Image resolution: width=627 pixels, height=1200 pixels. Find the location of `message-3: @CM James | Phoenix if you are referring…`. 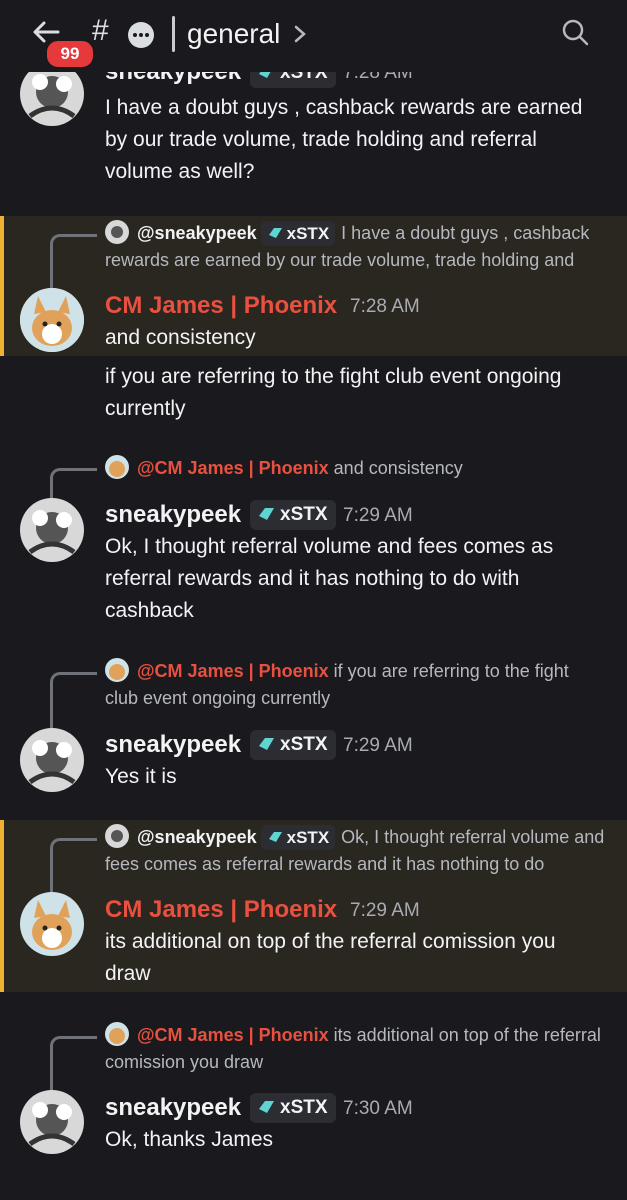

message-3: @CM James | Phoenix if you are referring… is located at coordinates (313, 726).